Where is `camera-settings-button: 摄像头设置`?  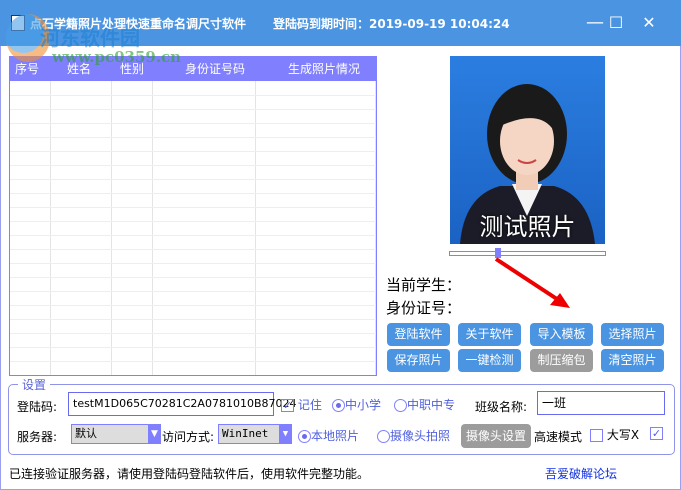
camera-settings-button: 摄像头设置 is located at coordinates (496, 436).